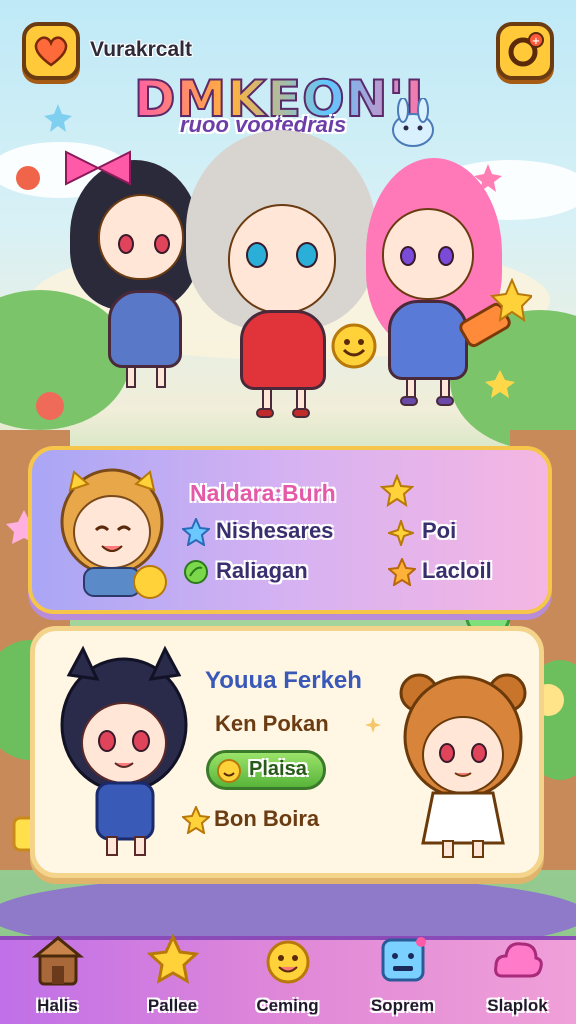  I want to click on nav-item-pallee: Pallee, so click(172, 979).